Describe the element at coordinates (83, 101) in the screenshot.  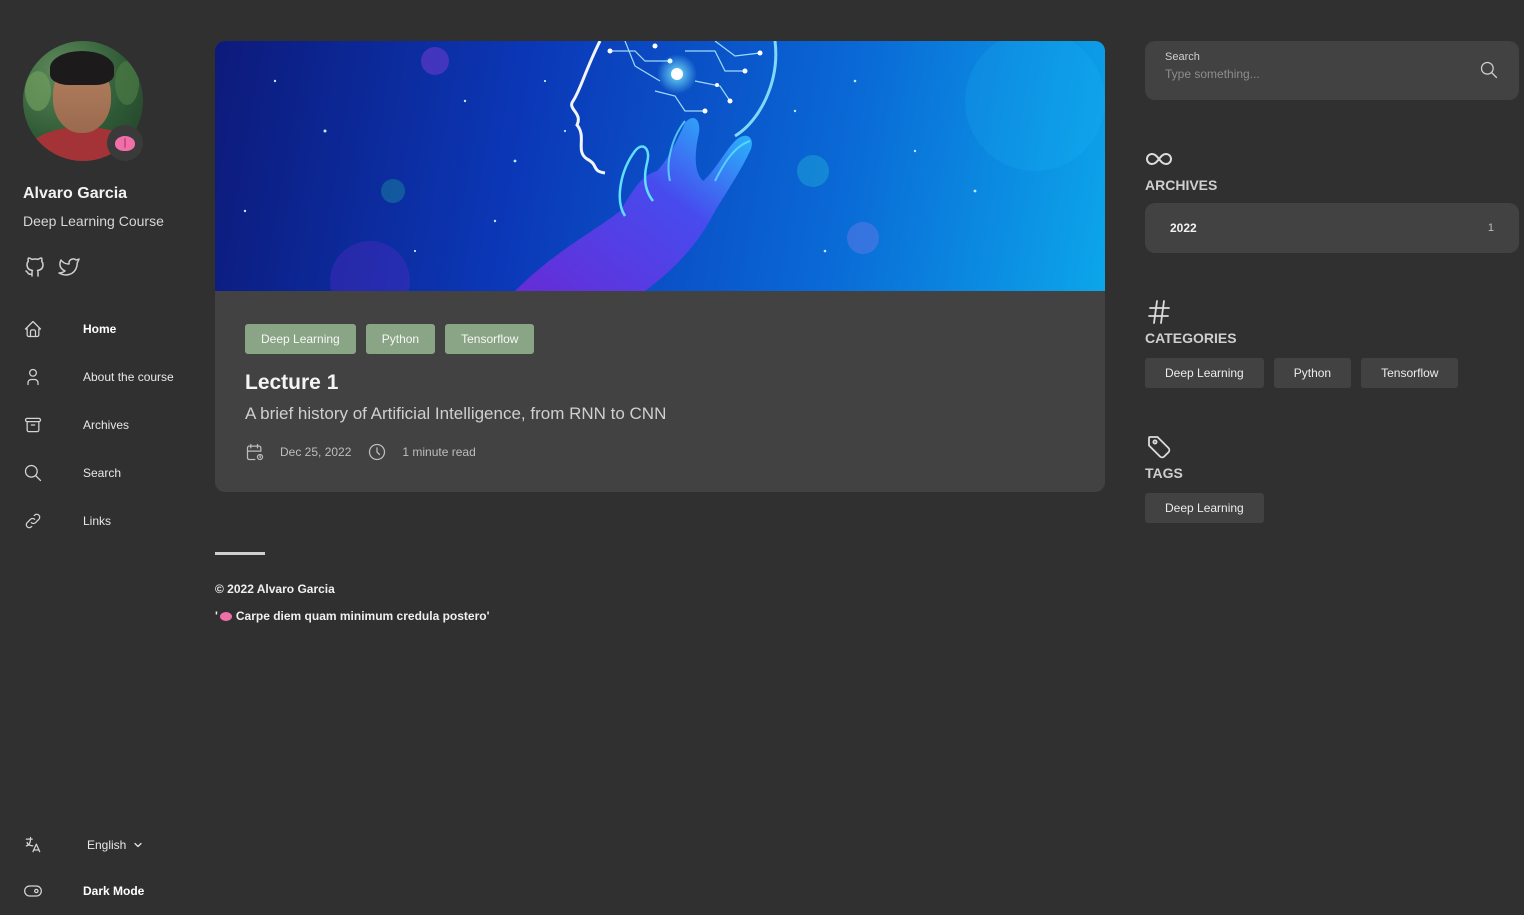
I see `avatar` at that location.